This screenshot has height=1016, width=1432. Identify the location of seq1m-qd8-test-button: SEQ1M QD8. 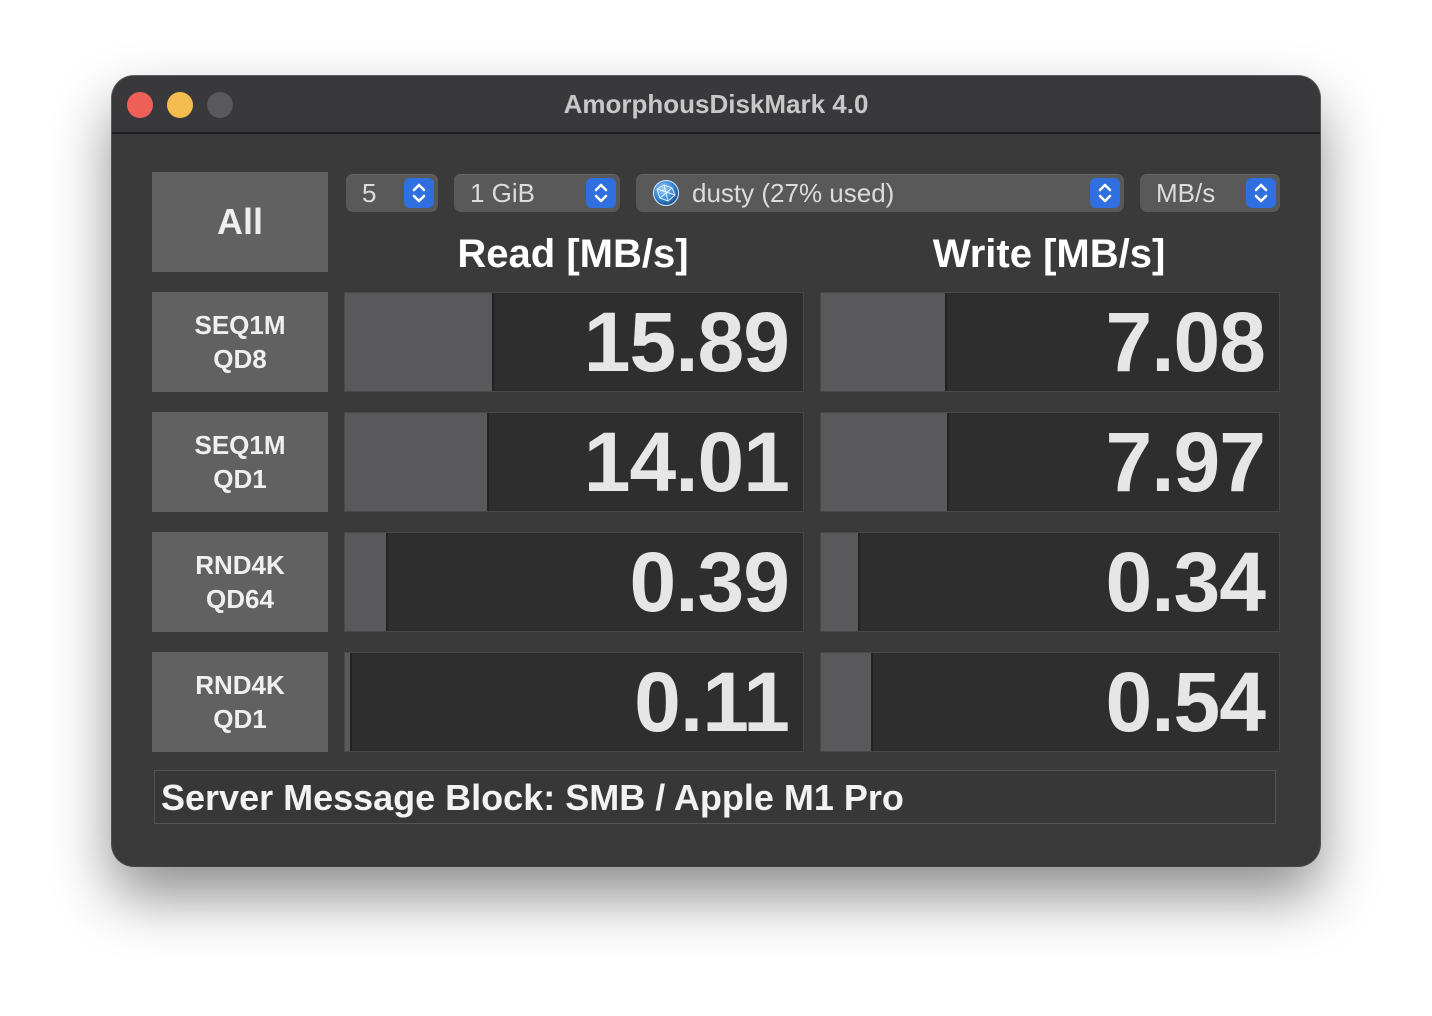
(240, 342).